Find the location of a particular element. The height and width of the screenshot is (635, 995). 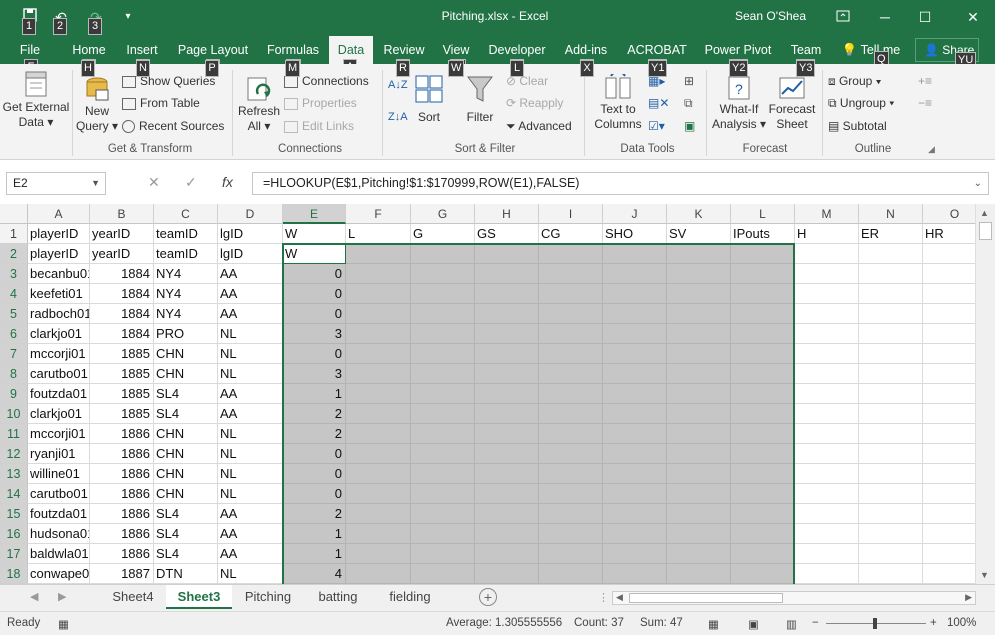

cell-d11: NL is located at coordinates (250, 434).